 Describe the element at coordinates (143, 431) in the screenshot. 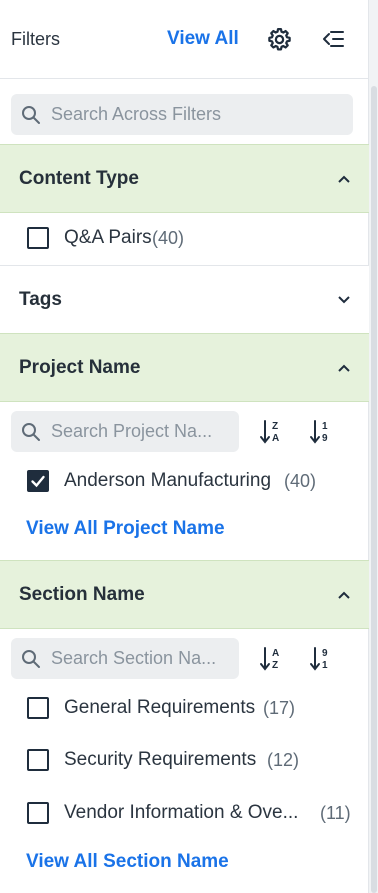

I see `project-name-search-input` at that location.